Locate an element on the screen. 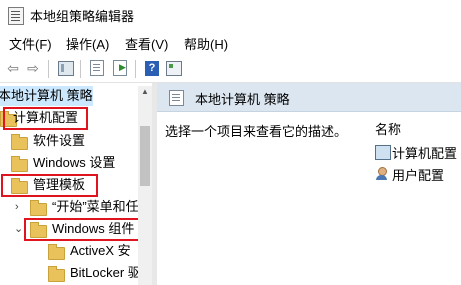 This screenshot has height=285, width=461. tree-item-start-menu: › “开始”菜单和任 is located at coordinates (69, 207).